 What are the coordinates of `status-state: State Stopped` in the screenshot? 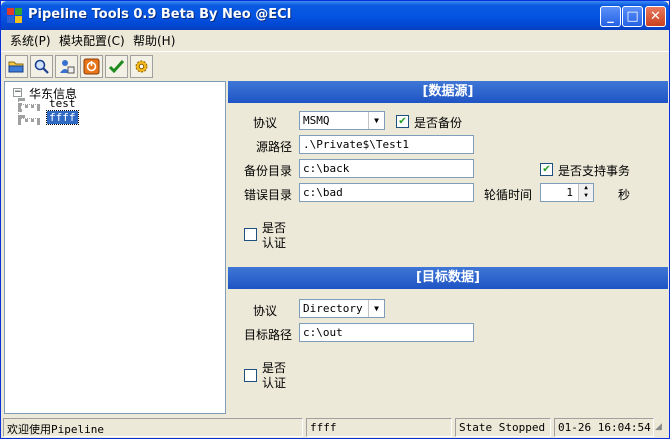 It's located at (503, 427).